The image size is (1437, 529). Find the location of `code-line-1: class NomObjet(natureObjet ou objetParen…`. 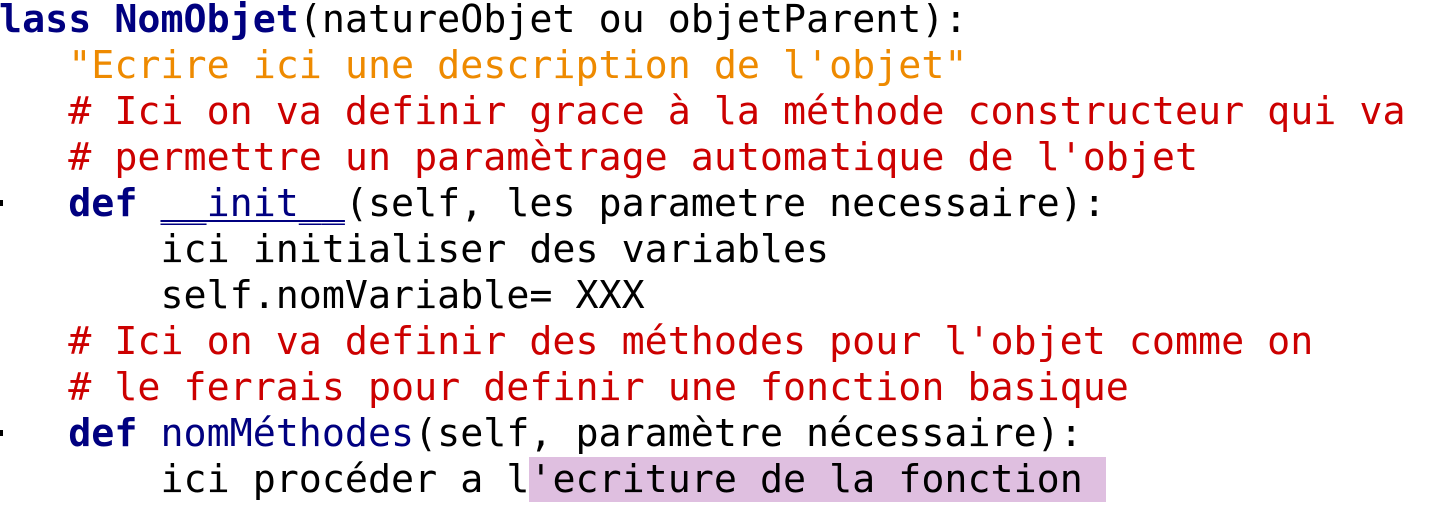

code-line-1: class NomObjet(natureObjet ou objetParen… is located at coordinates (483, 21).